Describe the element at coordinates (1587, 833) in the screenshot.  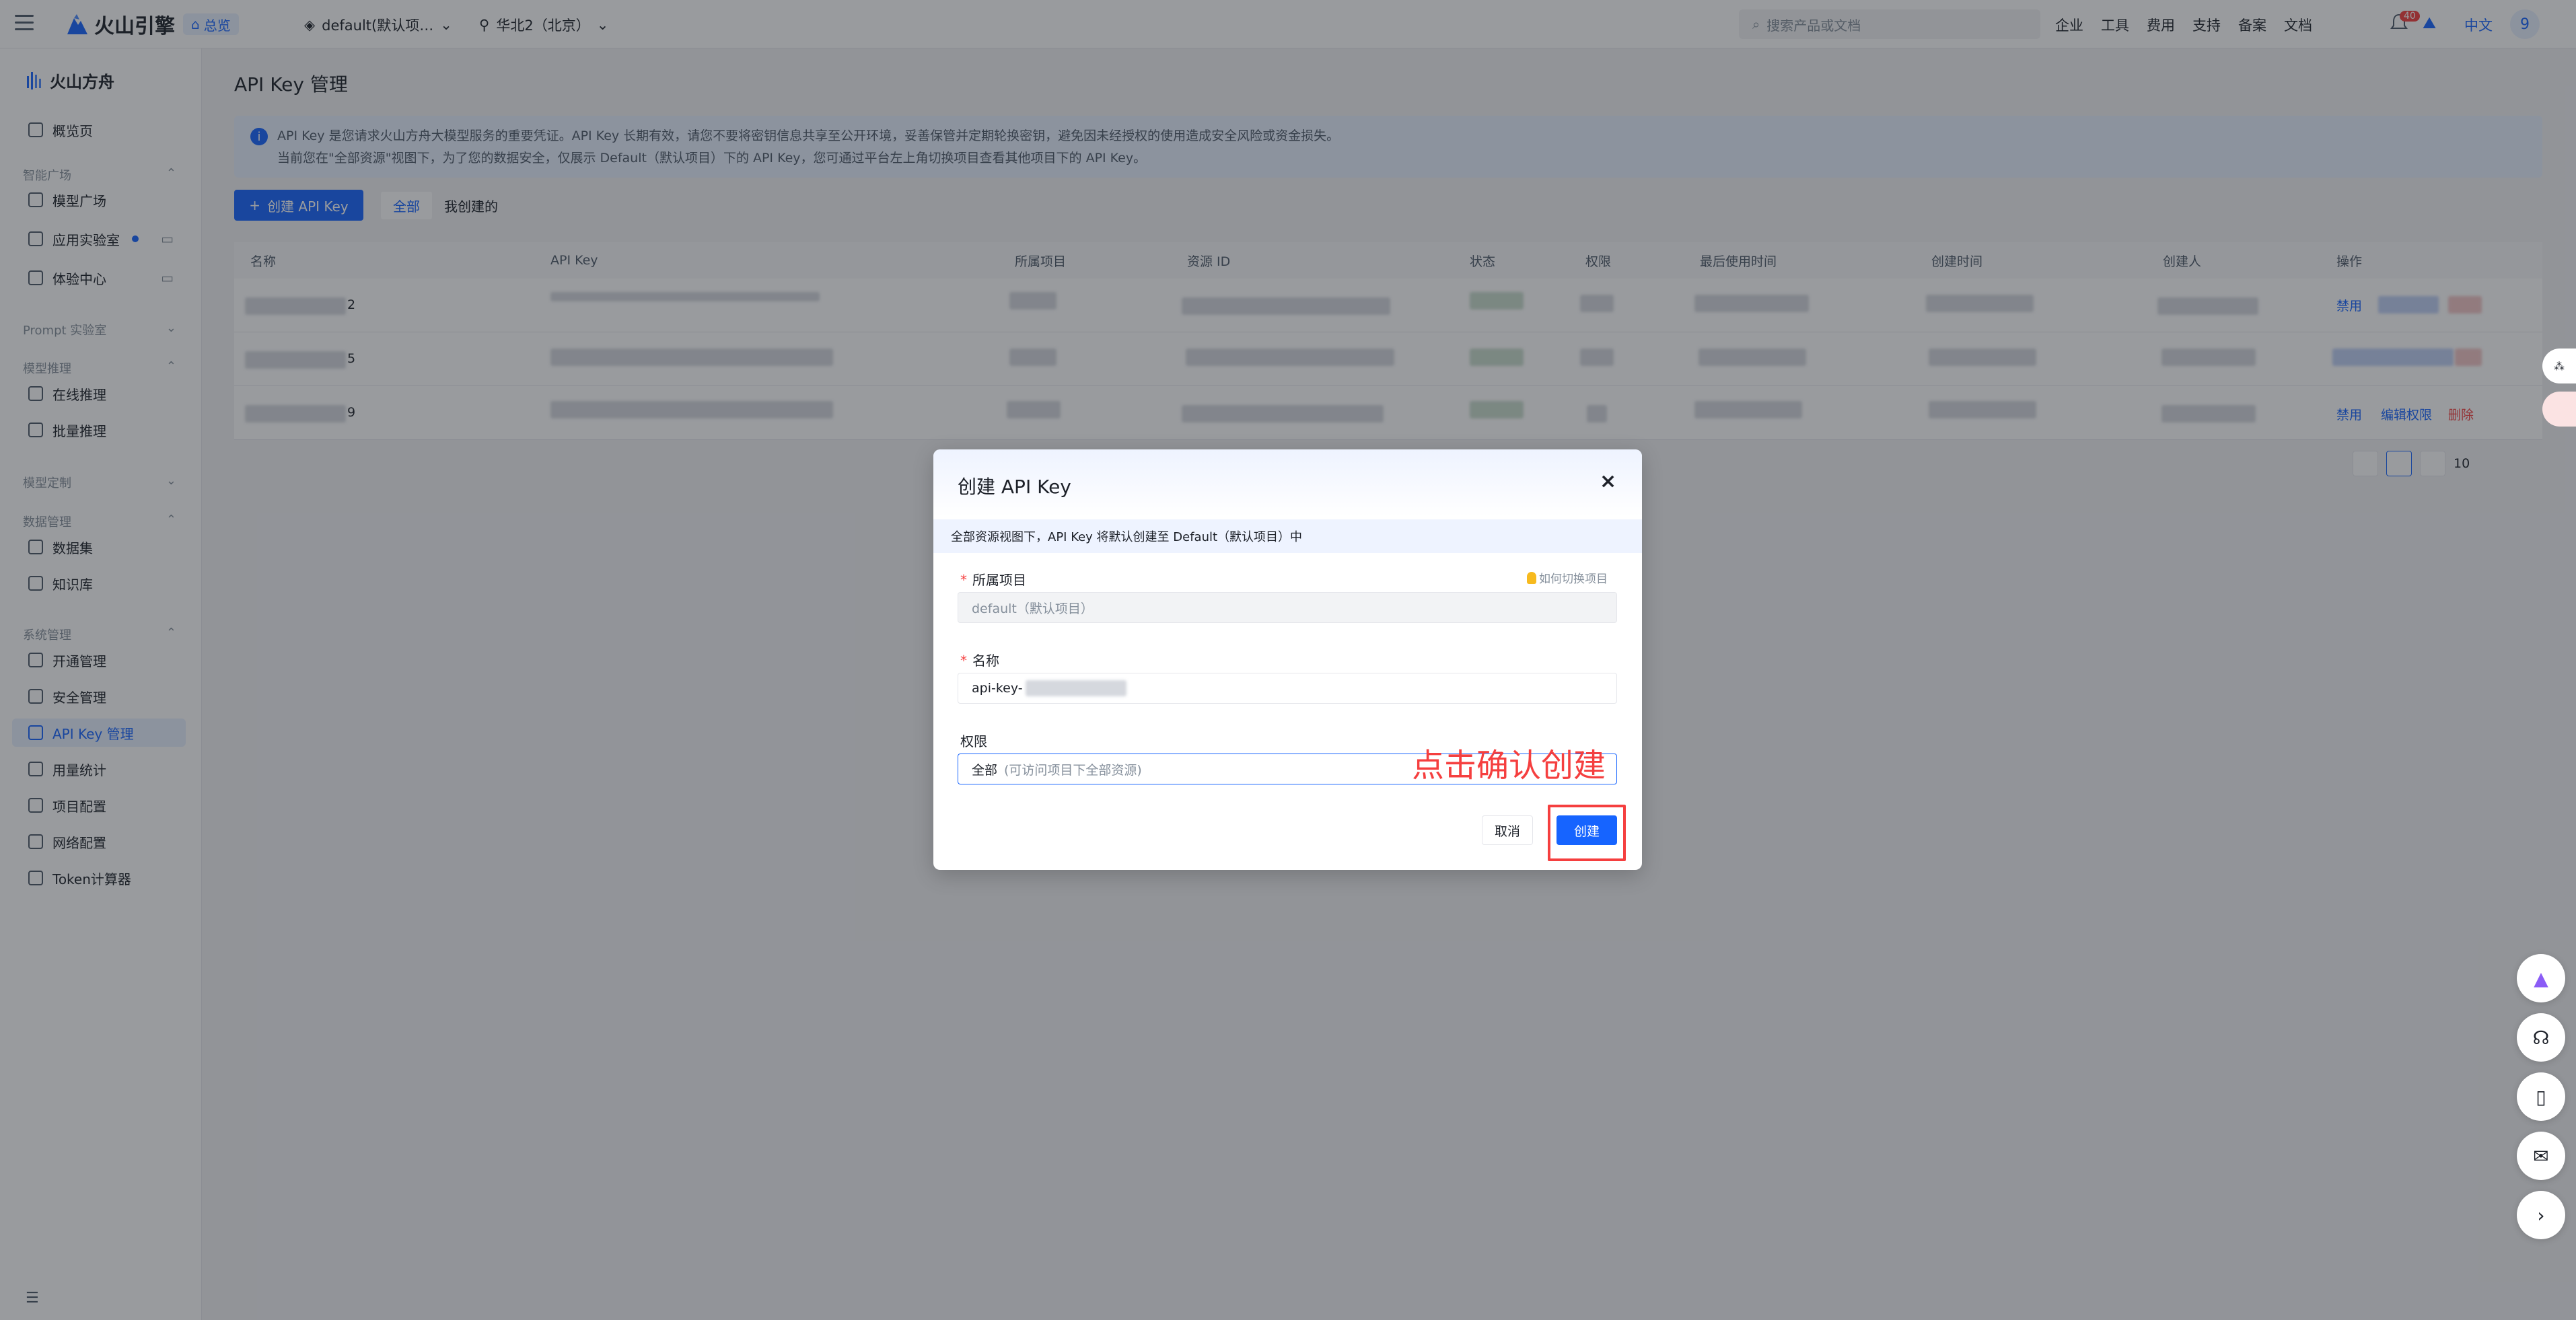
I see `annotation-highlight-box` at that location.